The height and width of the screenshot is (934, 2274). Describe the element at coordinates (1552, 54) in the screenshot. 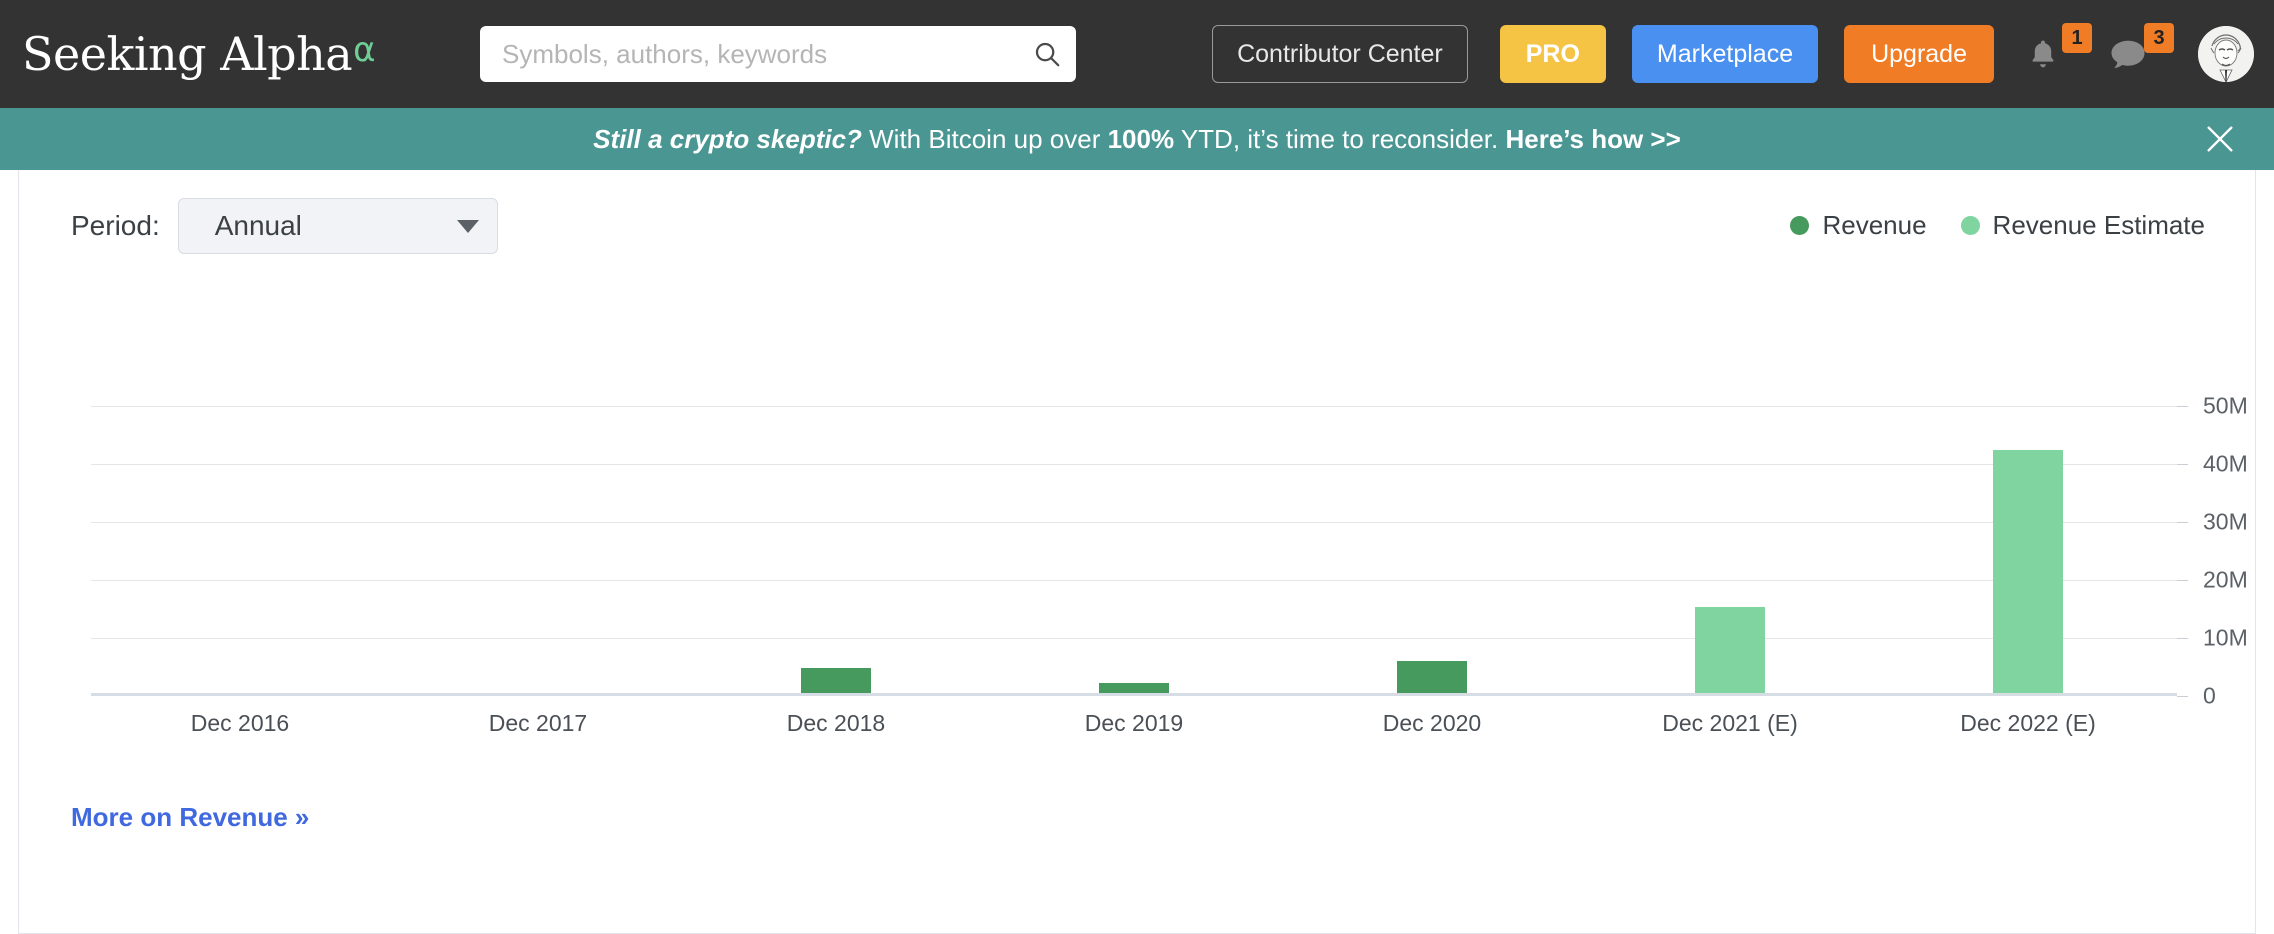

I see `pro-button: PRO` at that location.